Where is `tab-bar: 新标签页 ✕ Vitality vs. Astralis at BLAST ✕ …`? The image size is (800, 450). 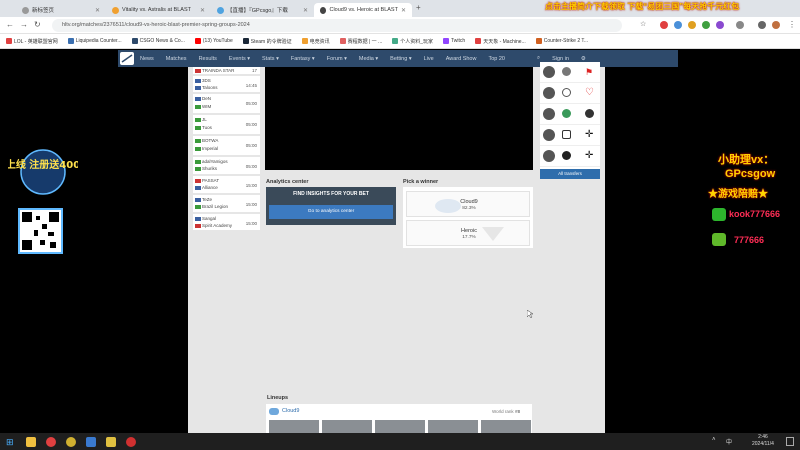
tab-bar: 新标签页 ✕ Vitality vs. Astralis at BLAST ✕ … is located at coordinates (400, 8).